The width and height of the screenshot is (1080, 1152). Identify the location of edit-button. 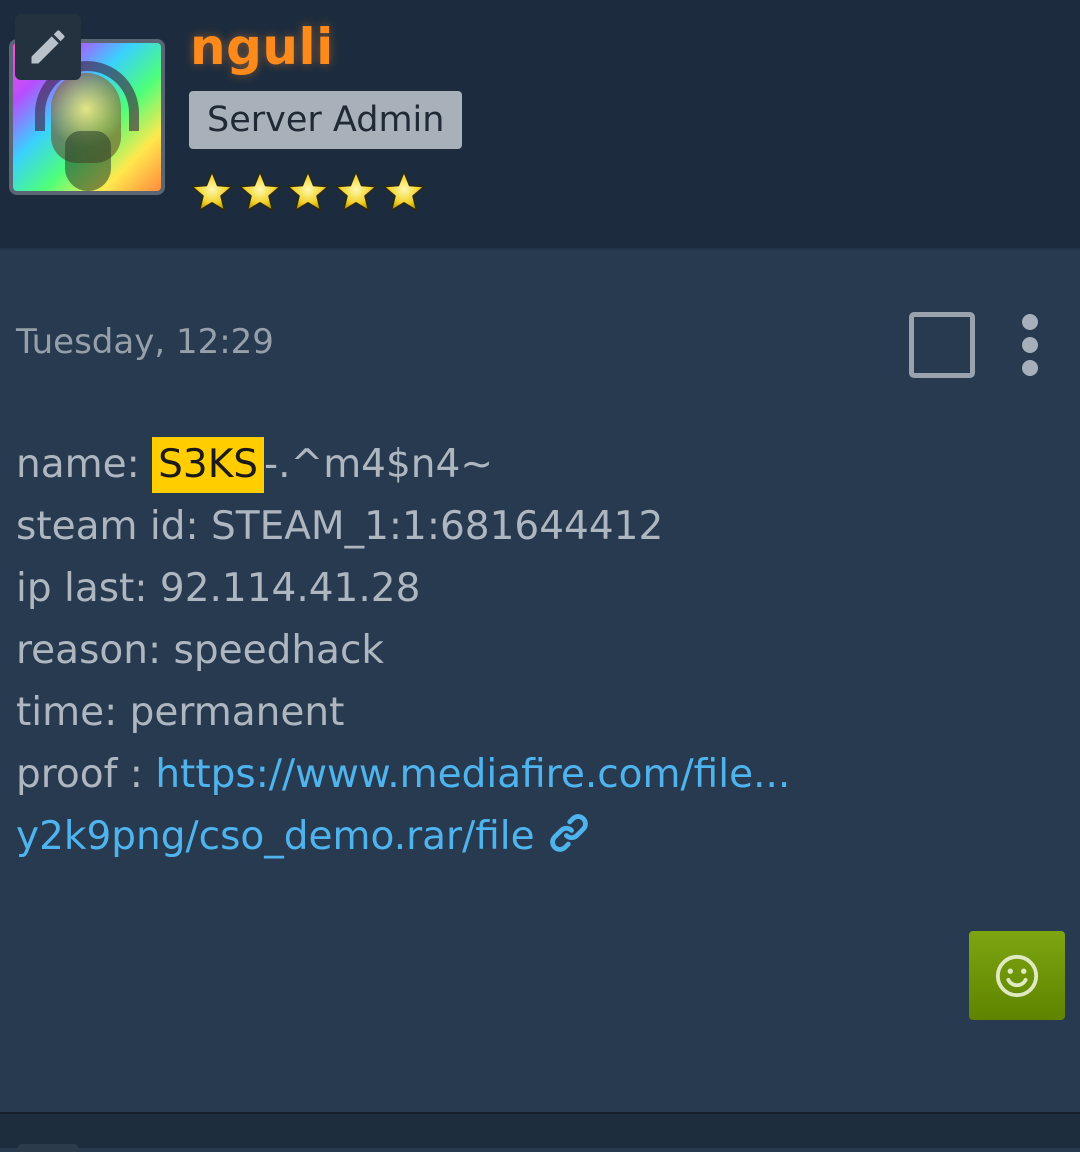
(48, 47).